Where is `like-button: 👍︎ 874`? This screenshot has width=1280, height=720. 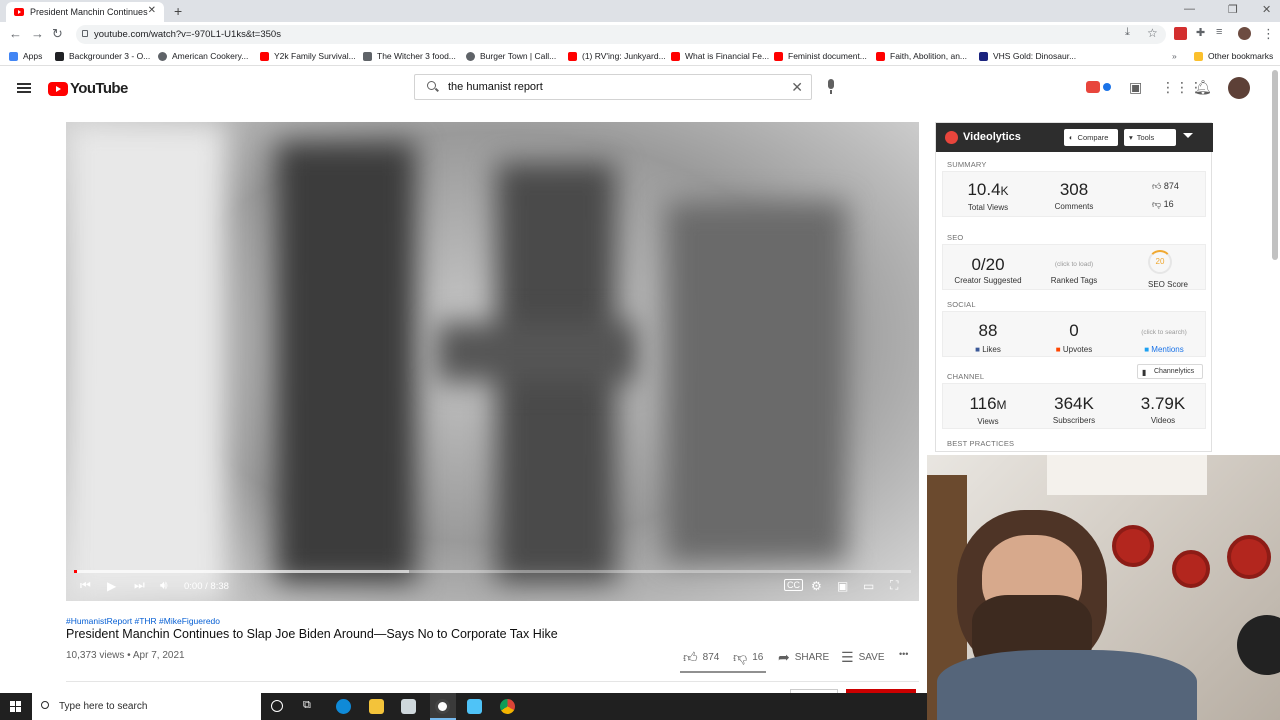 like-button: 👍︎ 874 is located at coordinates (701, 657).